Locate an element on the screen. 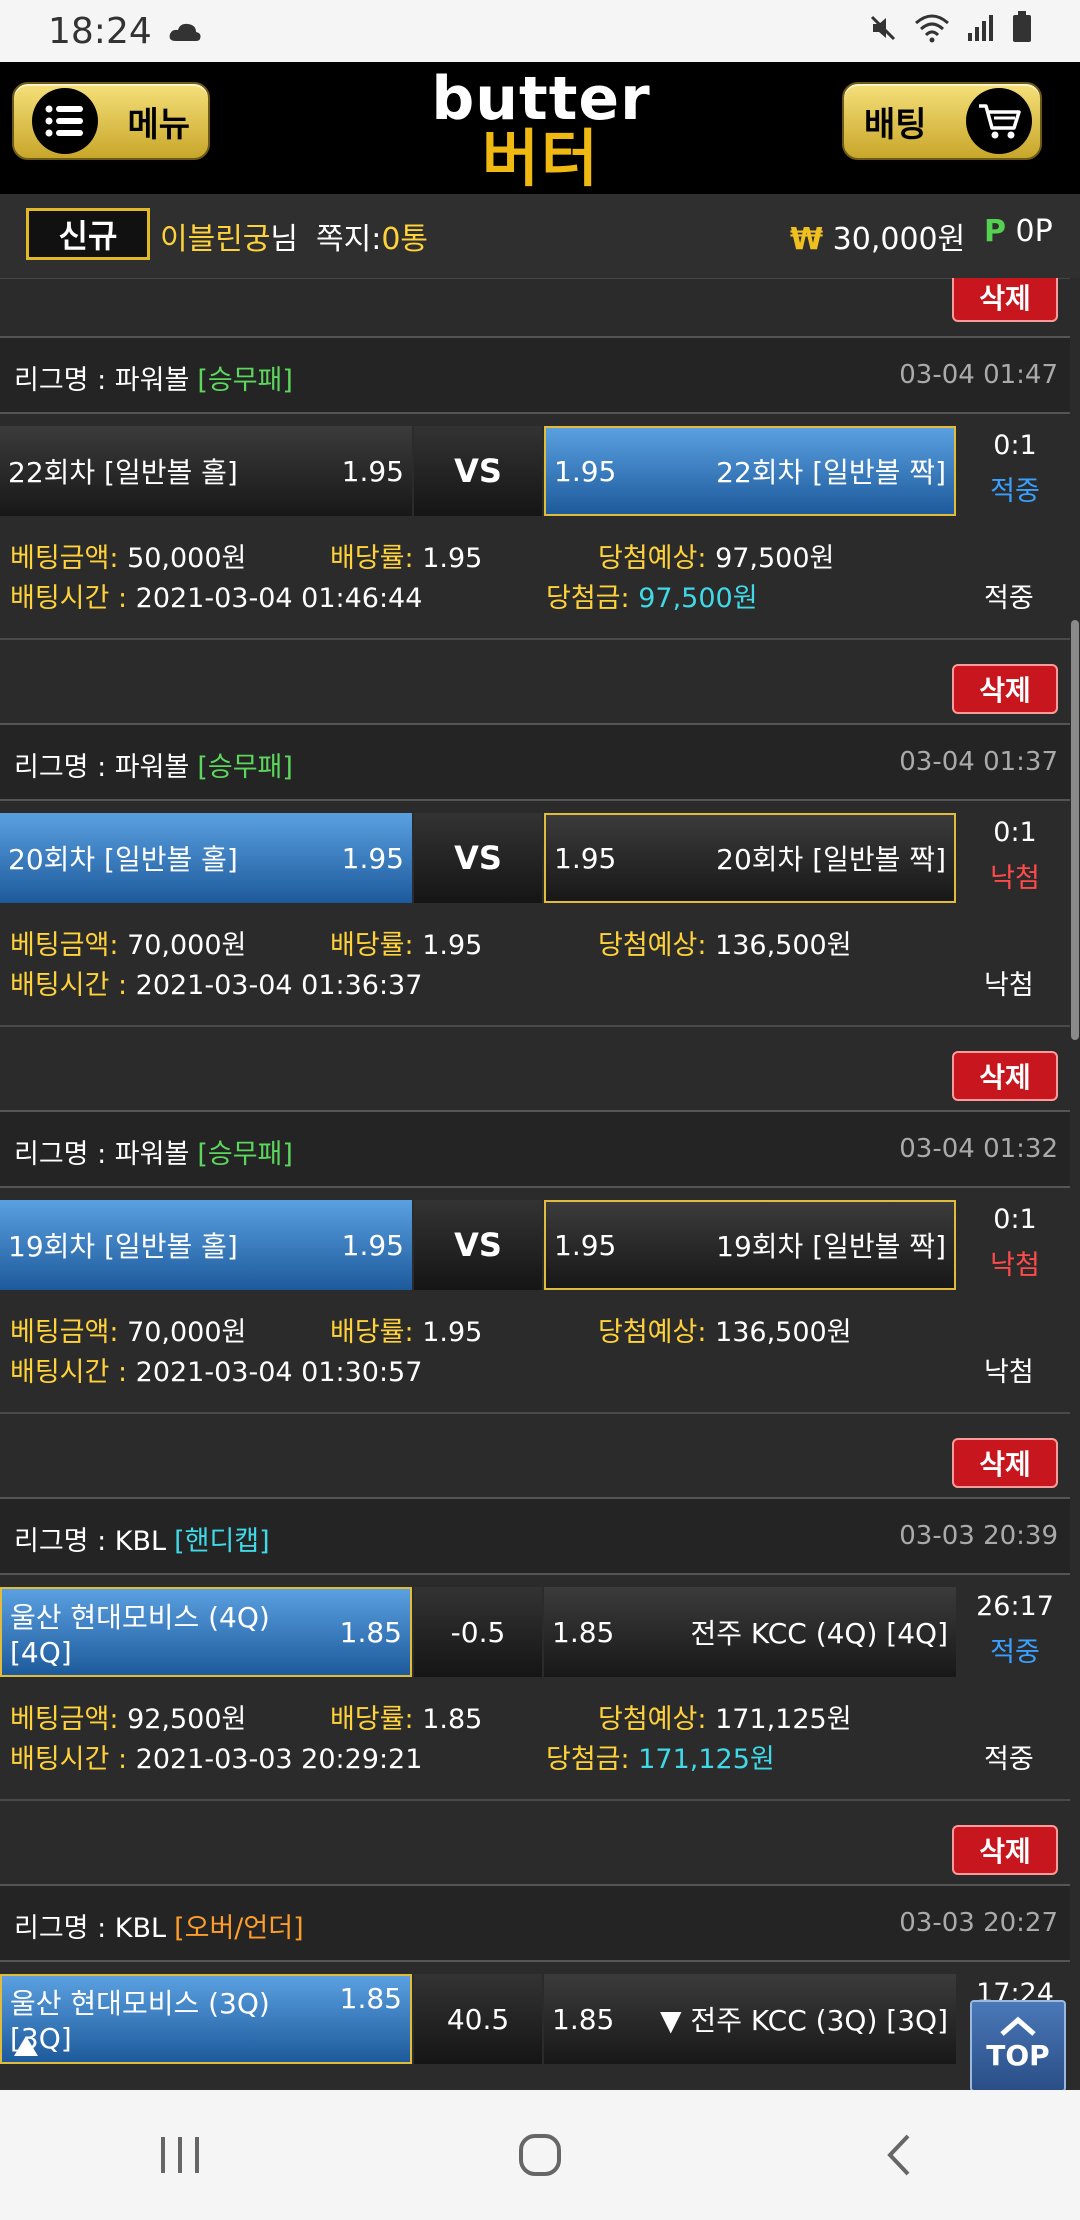 This screenshot has height=2220, width=1080. message-label: 쪽지: is located at coordinates (349, 239).